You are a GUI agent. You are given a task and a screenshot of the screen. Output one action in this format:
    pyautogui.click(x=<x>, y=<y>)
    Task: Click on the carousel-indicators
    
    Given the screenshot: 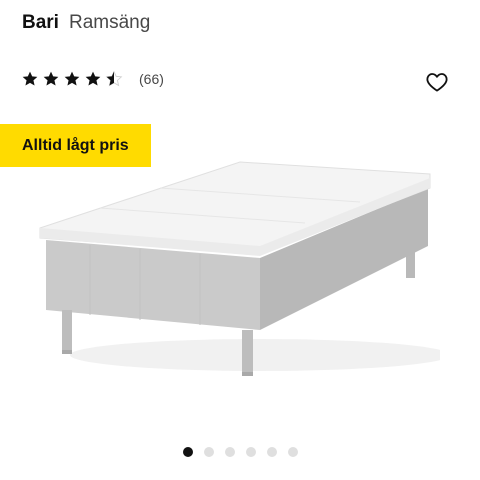 What is the action you would take?
    pyautogui.click(x=240, y=452)
    